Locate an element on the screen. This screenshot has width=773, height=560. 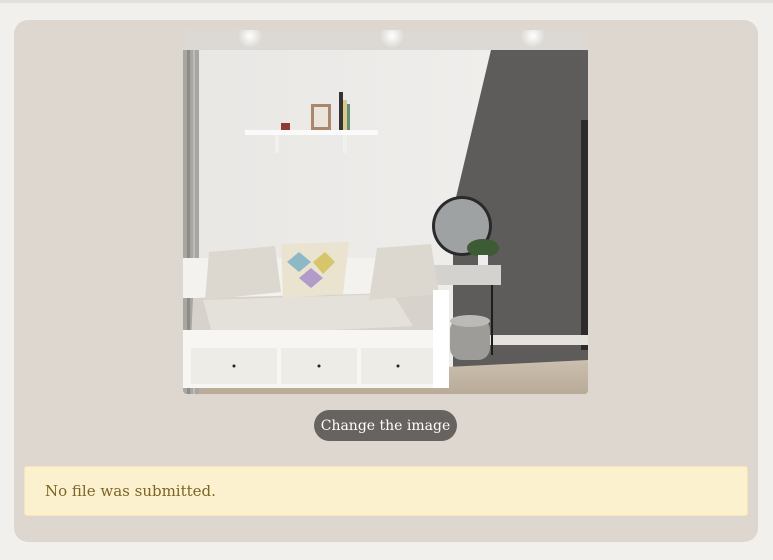
top-divider is located at coordinates (386, 1).